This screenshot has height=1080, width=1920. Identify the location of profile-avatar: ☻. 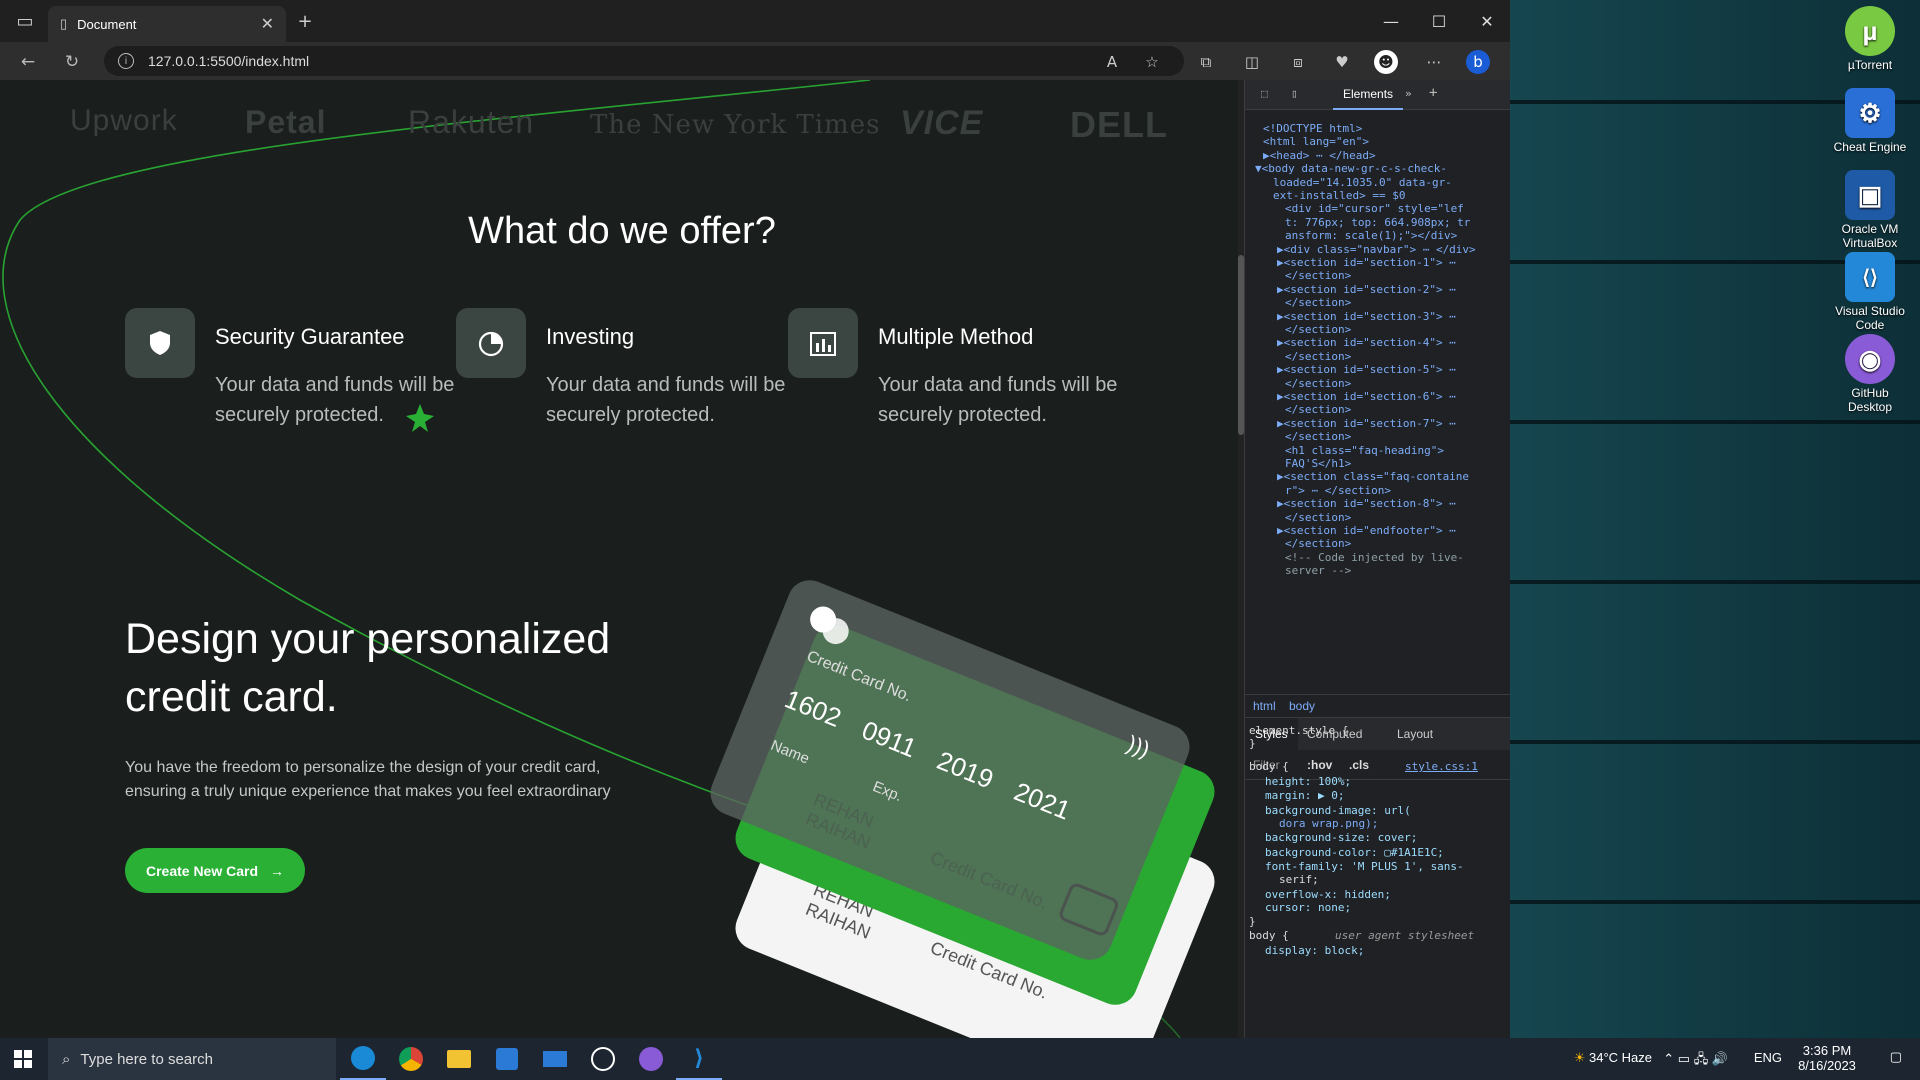
(1386, 62).